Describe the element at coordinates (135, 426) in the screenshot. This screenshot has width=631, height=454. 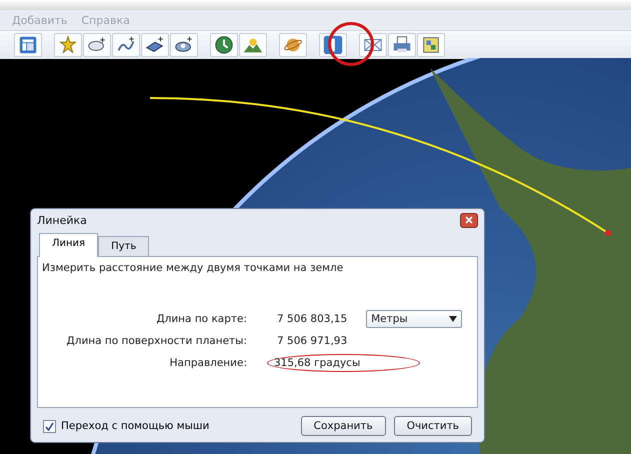
I see `checkbox-label: Переход с помощью мыши` at that location.